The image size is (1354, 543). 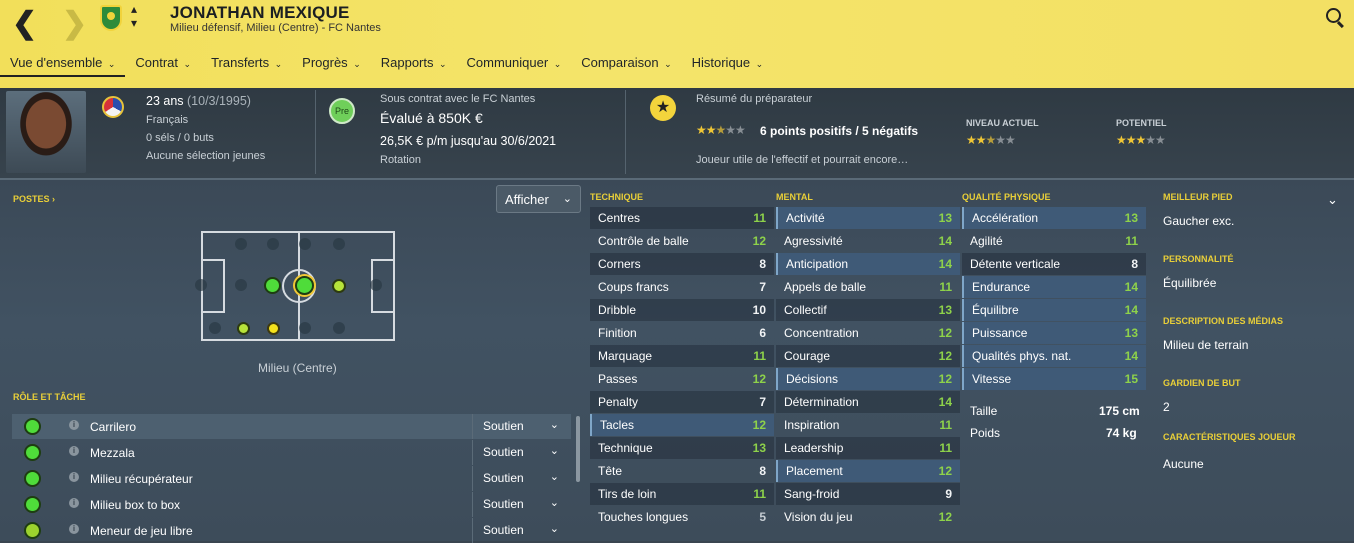 I want to click on attribute-row: Puissance 13, so click(x=1054, y=333).